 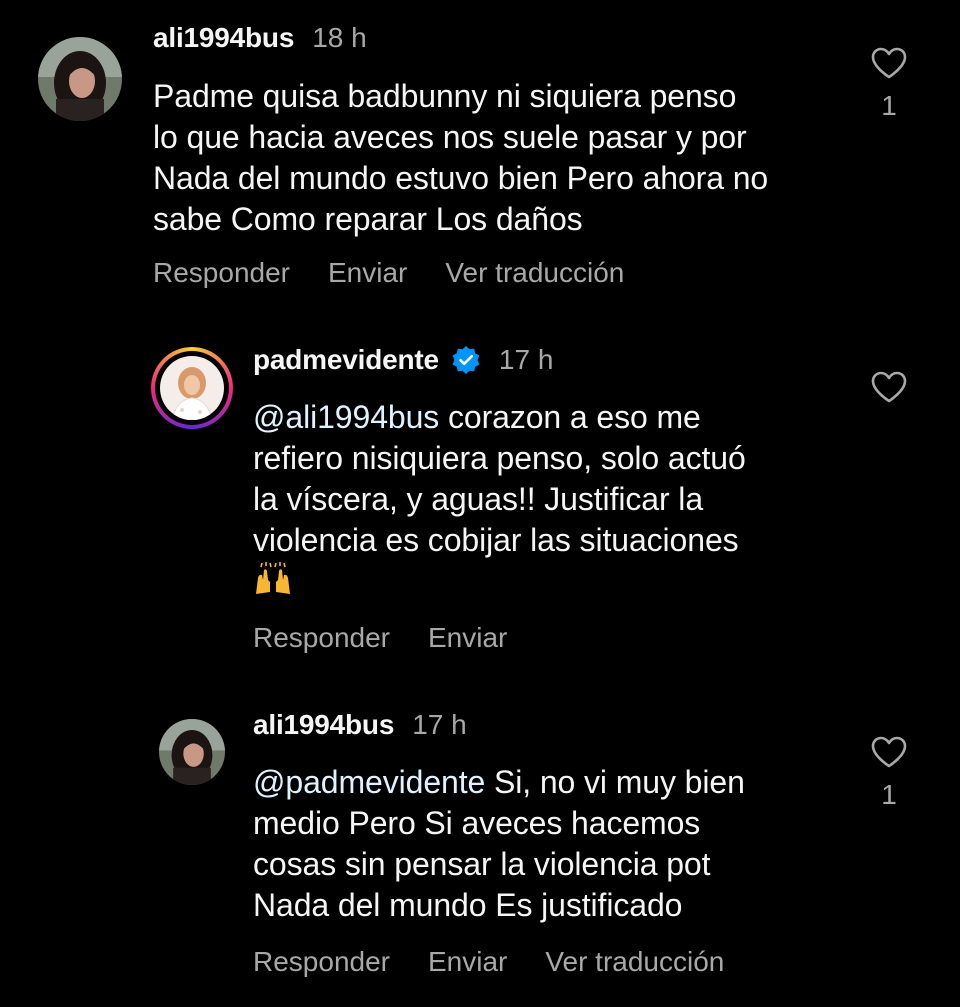 I want to click on story-ring-avatar, so click(x=192, y=388).